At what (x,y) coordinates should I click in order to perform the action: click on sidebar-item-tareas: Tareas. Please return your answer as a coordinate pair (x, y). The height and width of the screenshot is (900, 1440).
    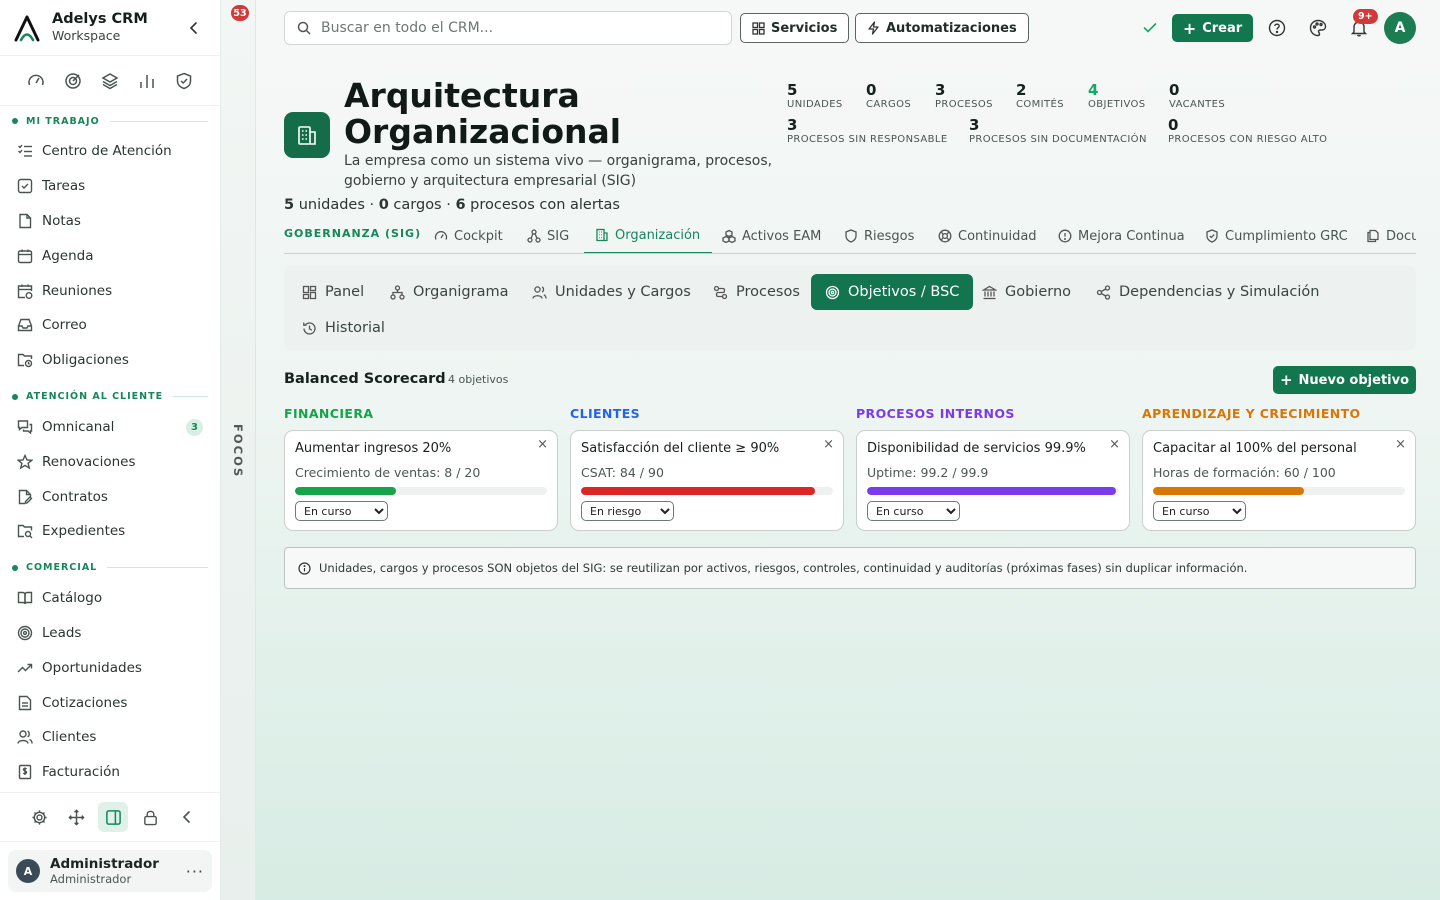
    Looking at the image, I should click on (110, 186).